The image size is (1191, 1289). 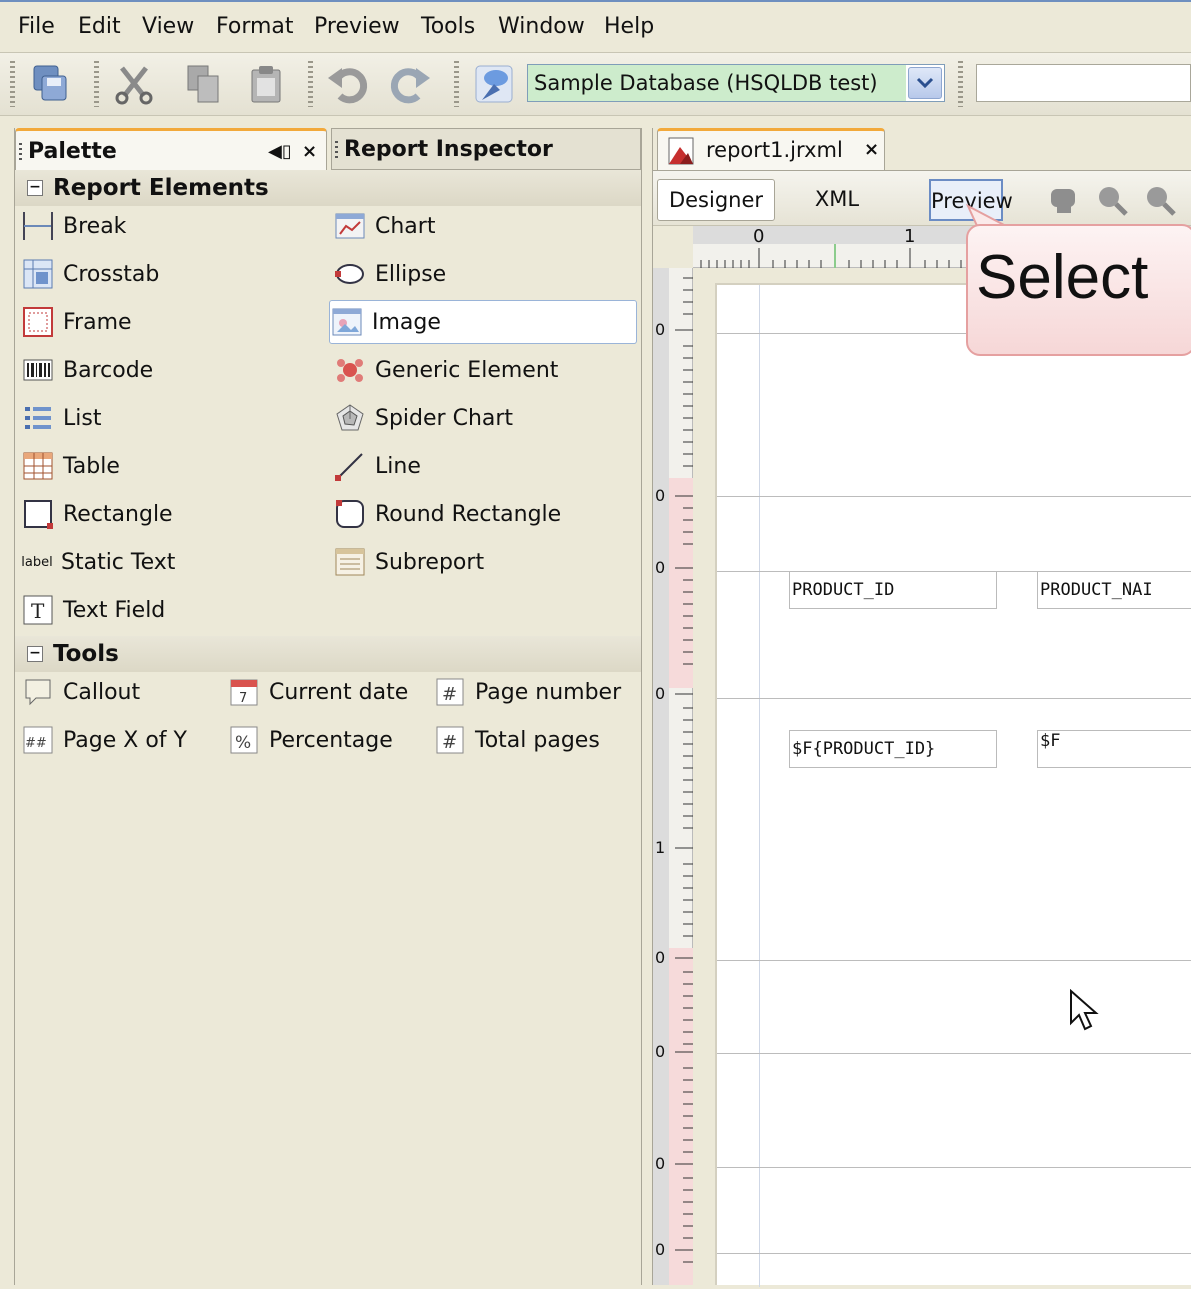 I want to click on margin-guide, so click(x=759, y=786).